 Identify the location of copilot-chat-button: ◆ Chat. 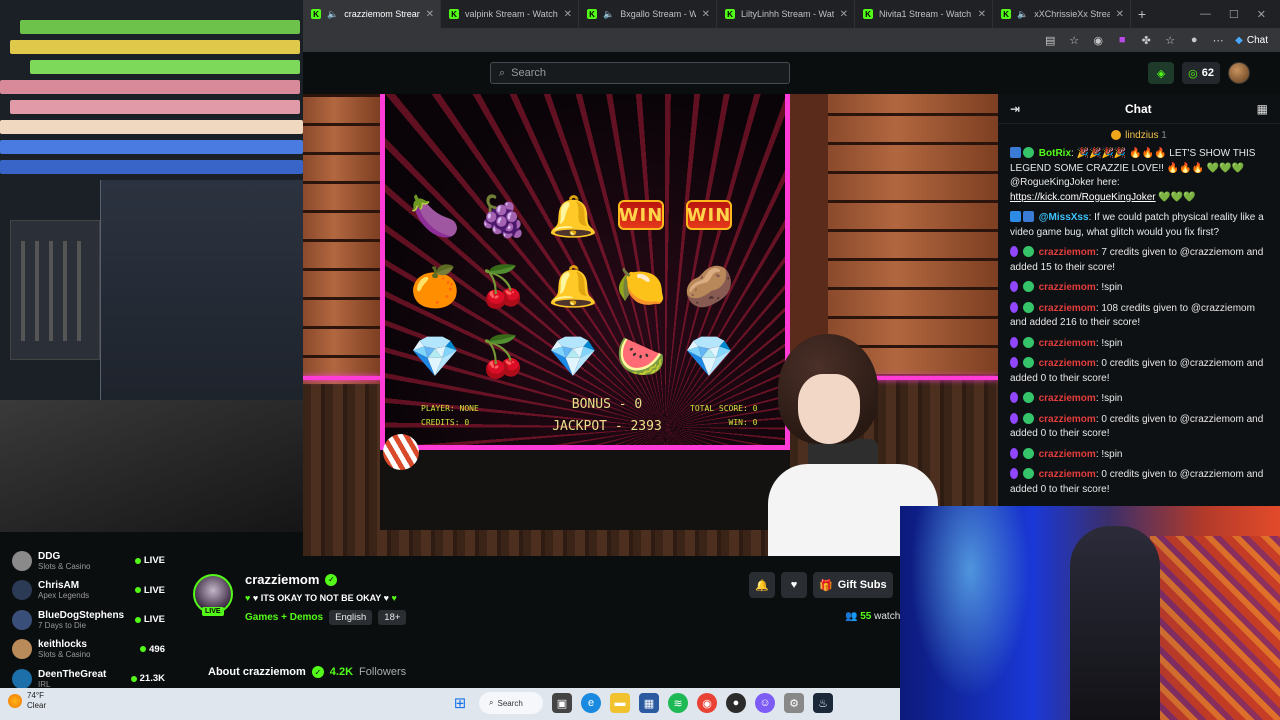
(1251, 40).